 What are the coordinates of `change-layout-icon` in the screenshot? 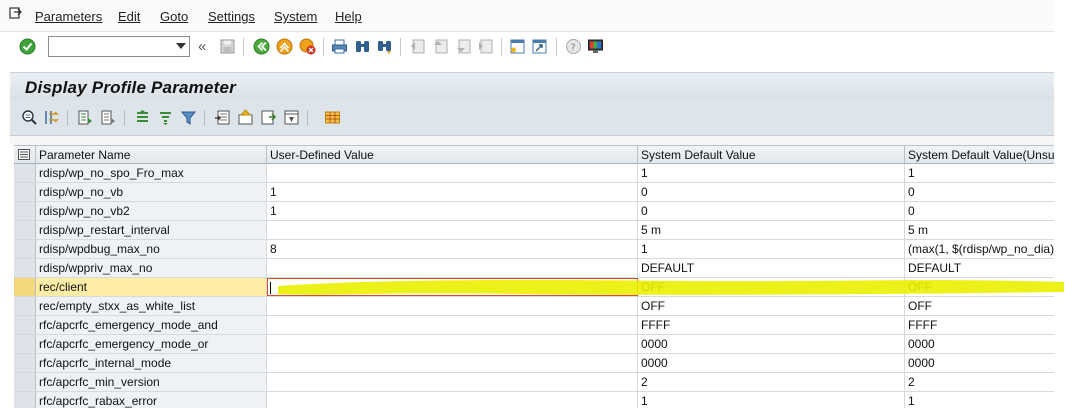 It's located at (291, 117).